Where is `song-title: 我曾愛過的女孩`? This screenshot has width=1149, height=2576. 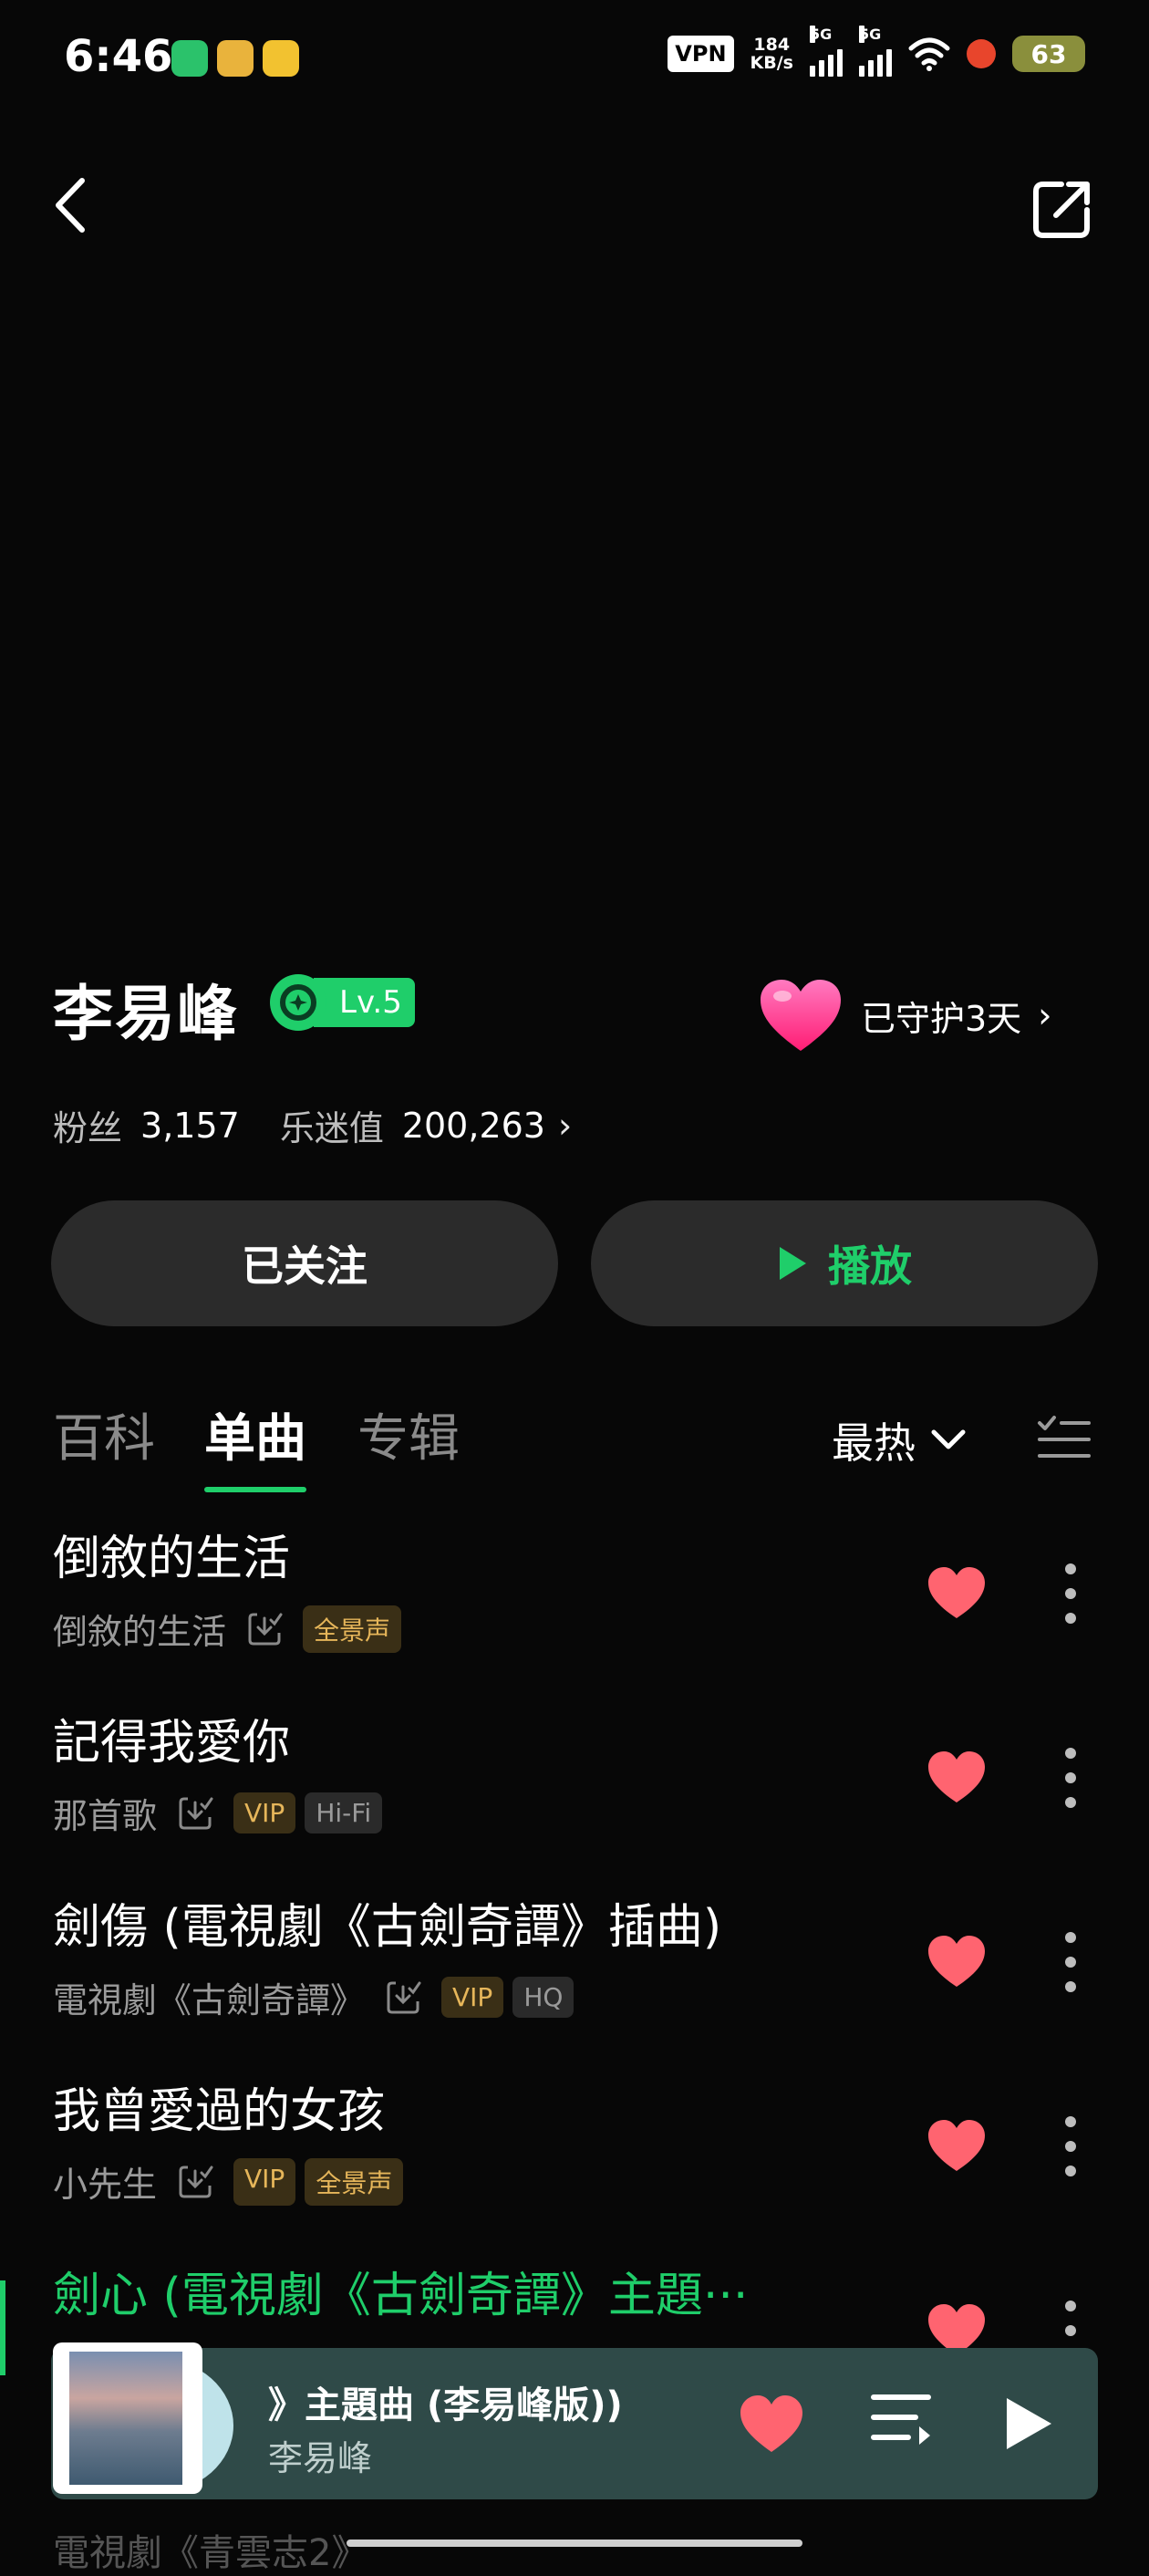 song-title: 我曾愛過的女孩 is located at coordinates (219, 2111).